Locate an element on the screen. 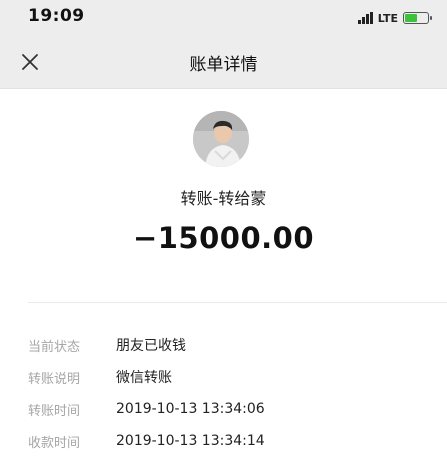 Image resolution: width=447 pixels, height=460 pixels. status-indicators: LTE is located at coordinates (394, 18).